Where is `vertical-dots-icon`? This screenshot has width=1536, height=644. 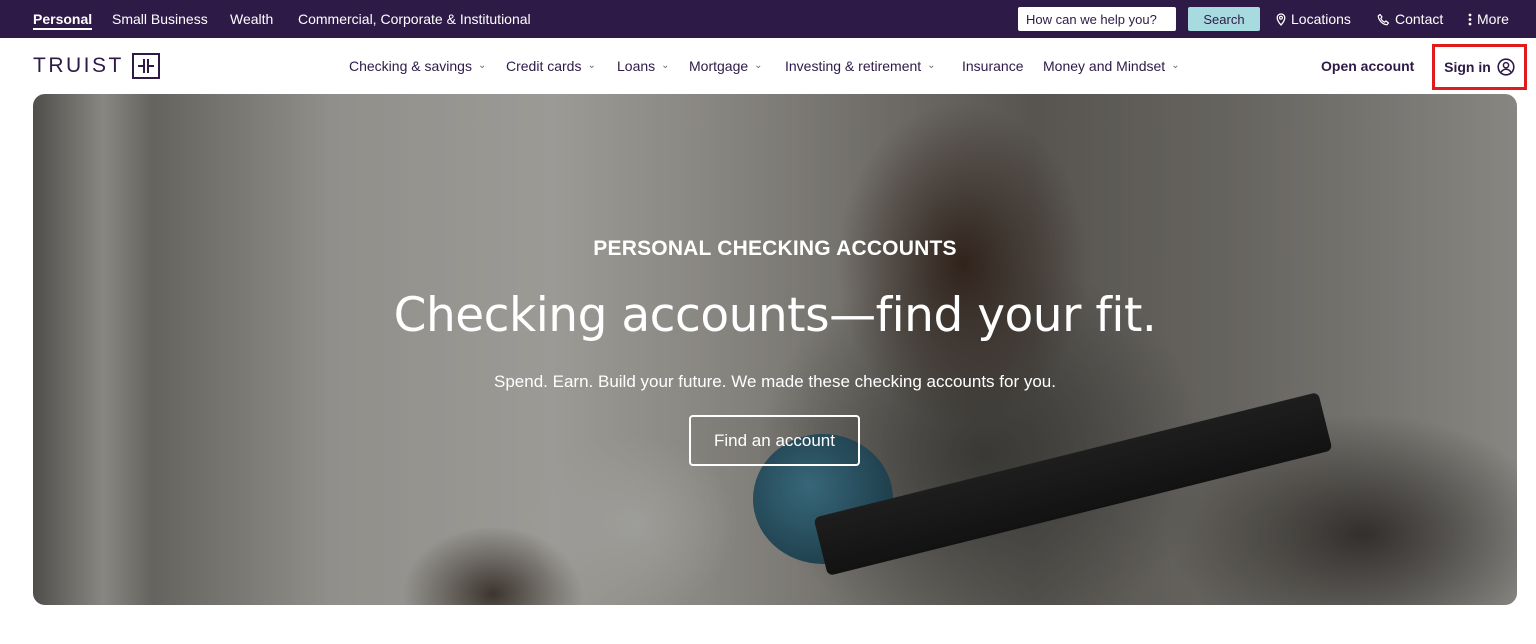 vertical-dots-icon is located at coordinates (1470, 19).